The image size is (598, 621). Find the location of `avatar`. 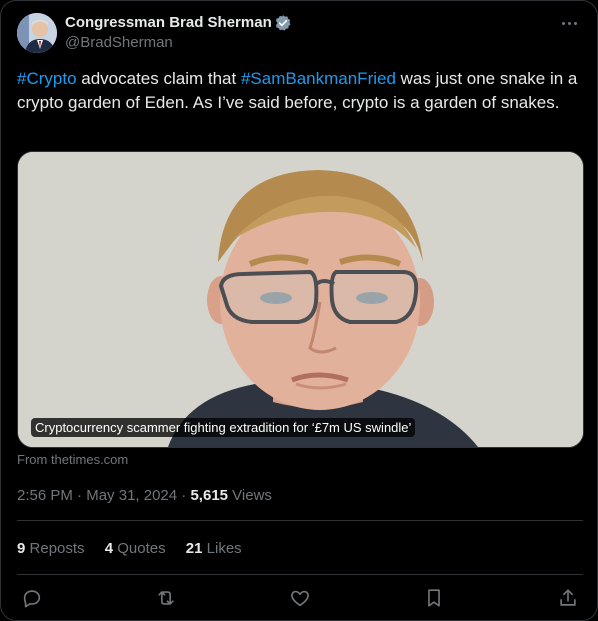

avatar is located at coordinates (37, 33).